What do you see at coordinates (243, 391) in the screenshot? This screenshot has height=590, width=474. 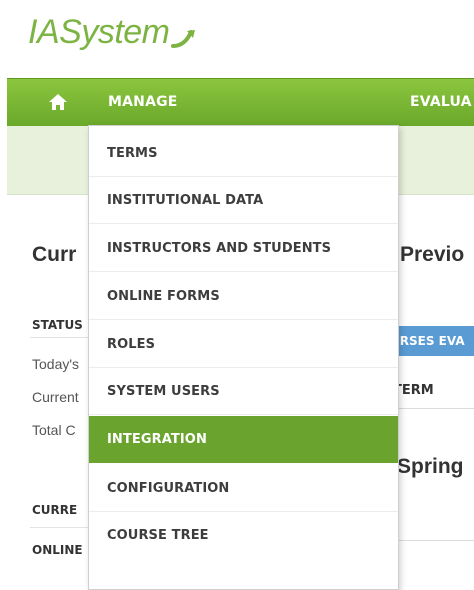 I see `menu-item-system-users: SYSTEM USERS` at bounding box center [243, 391].